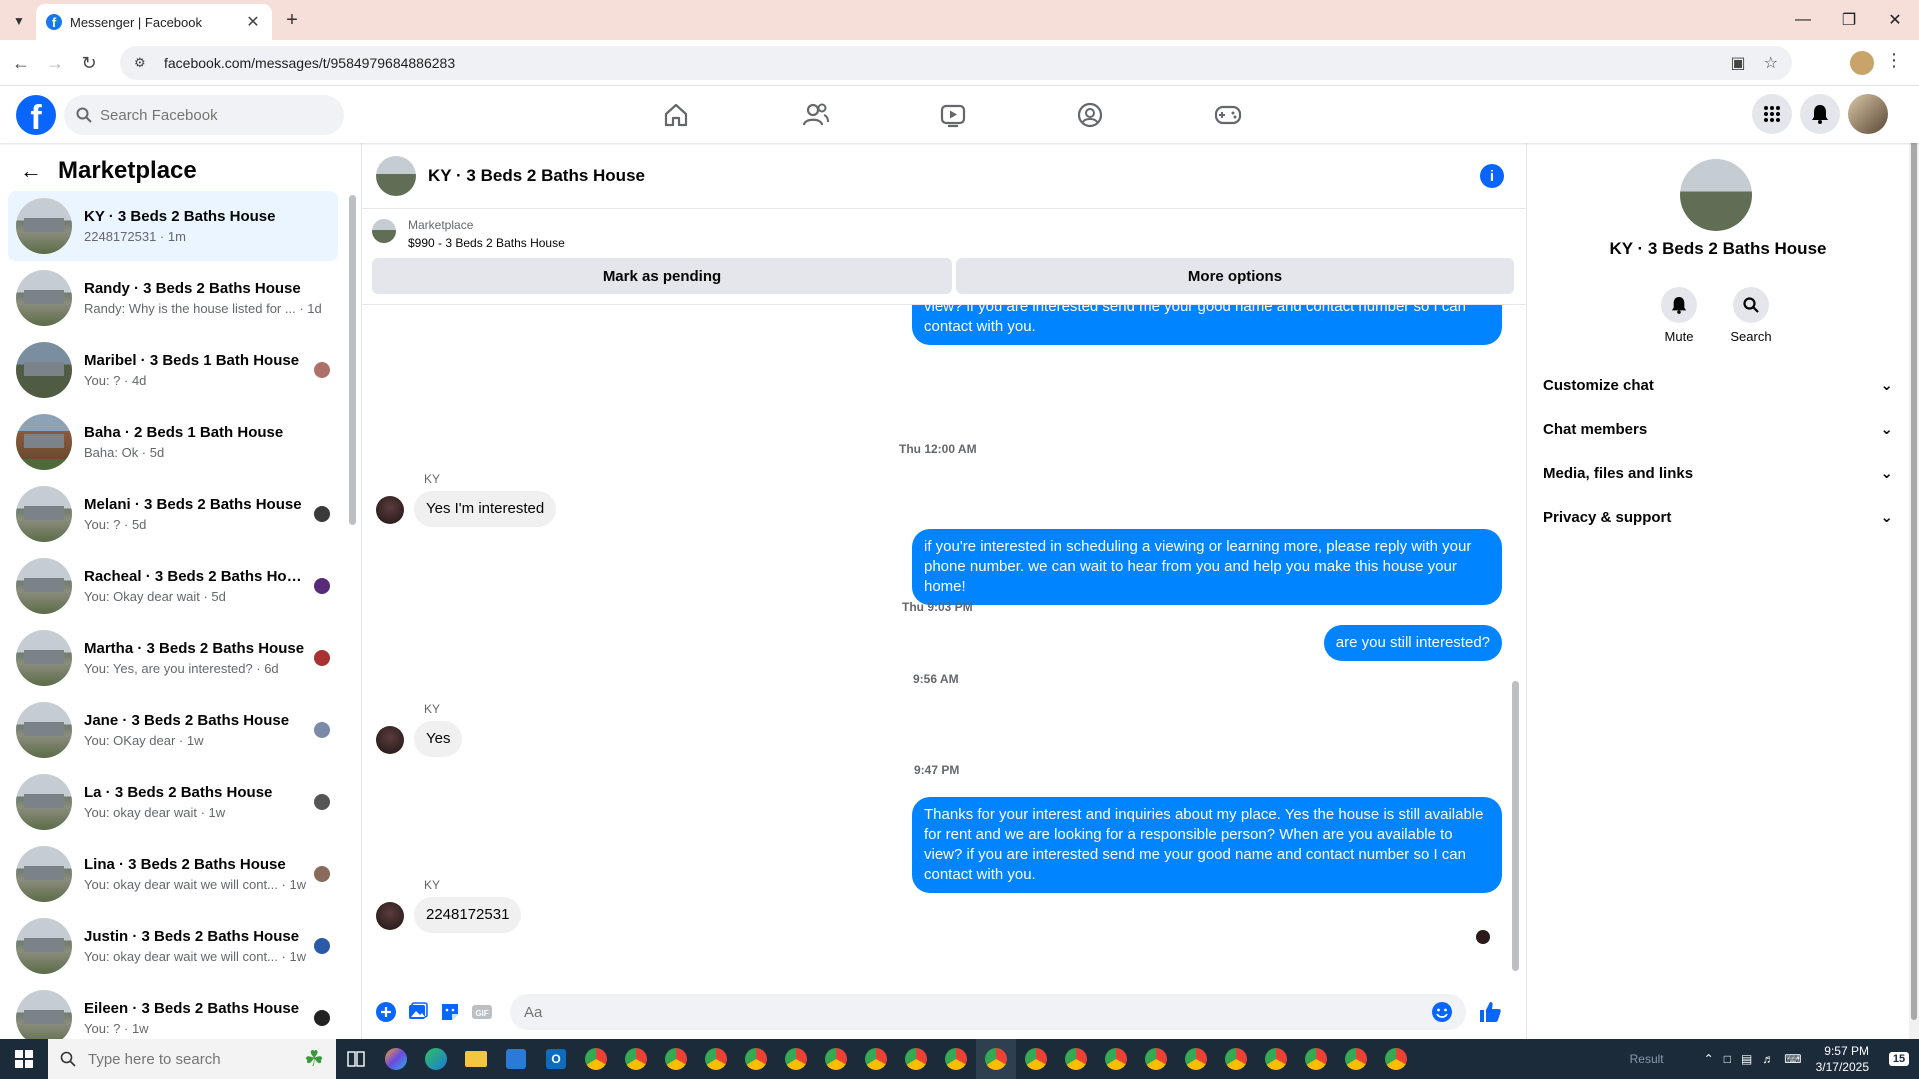  What do you see at coordinates (1868, 114) in the screenshot?
I see `account-avatar` at bounding box center [1868, 114].